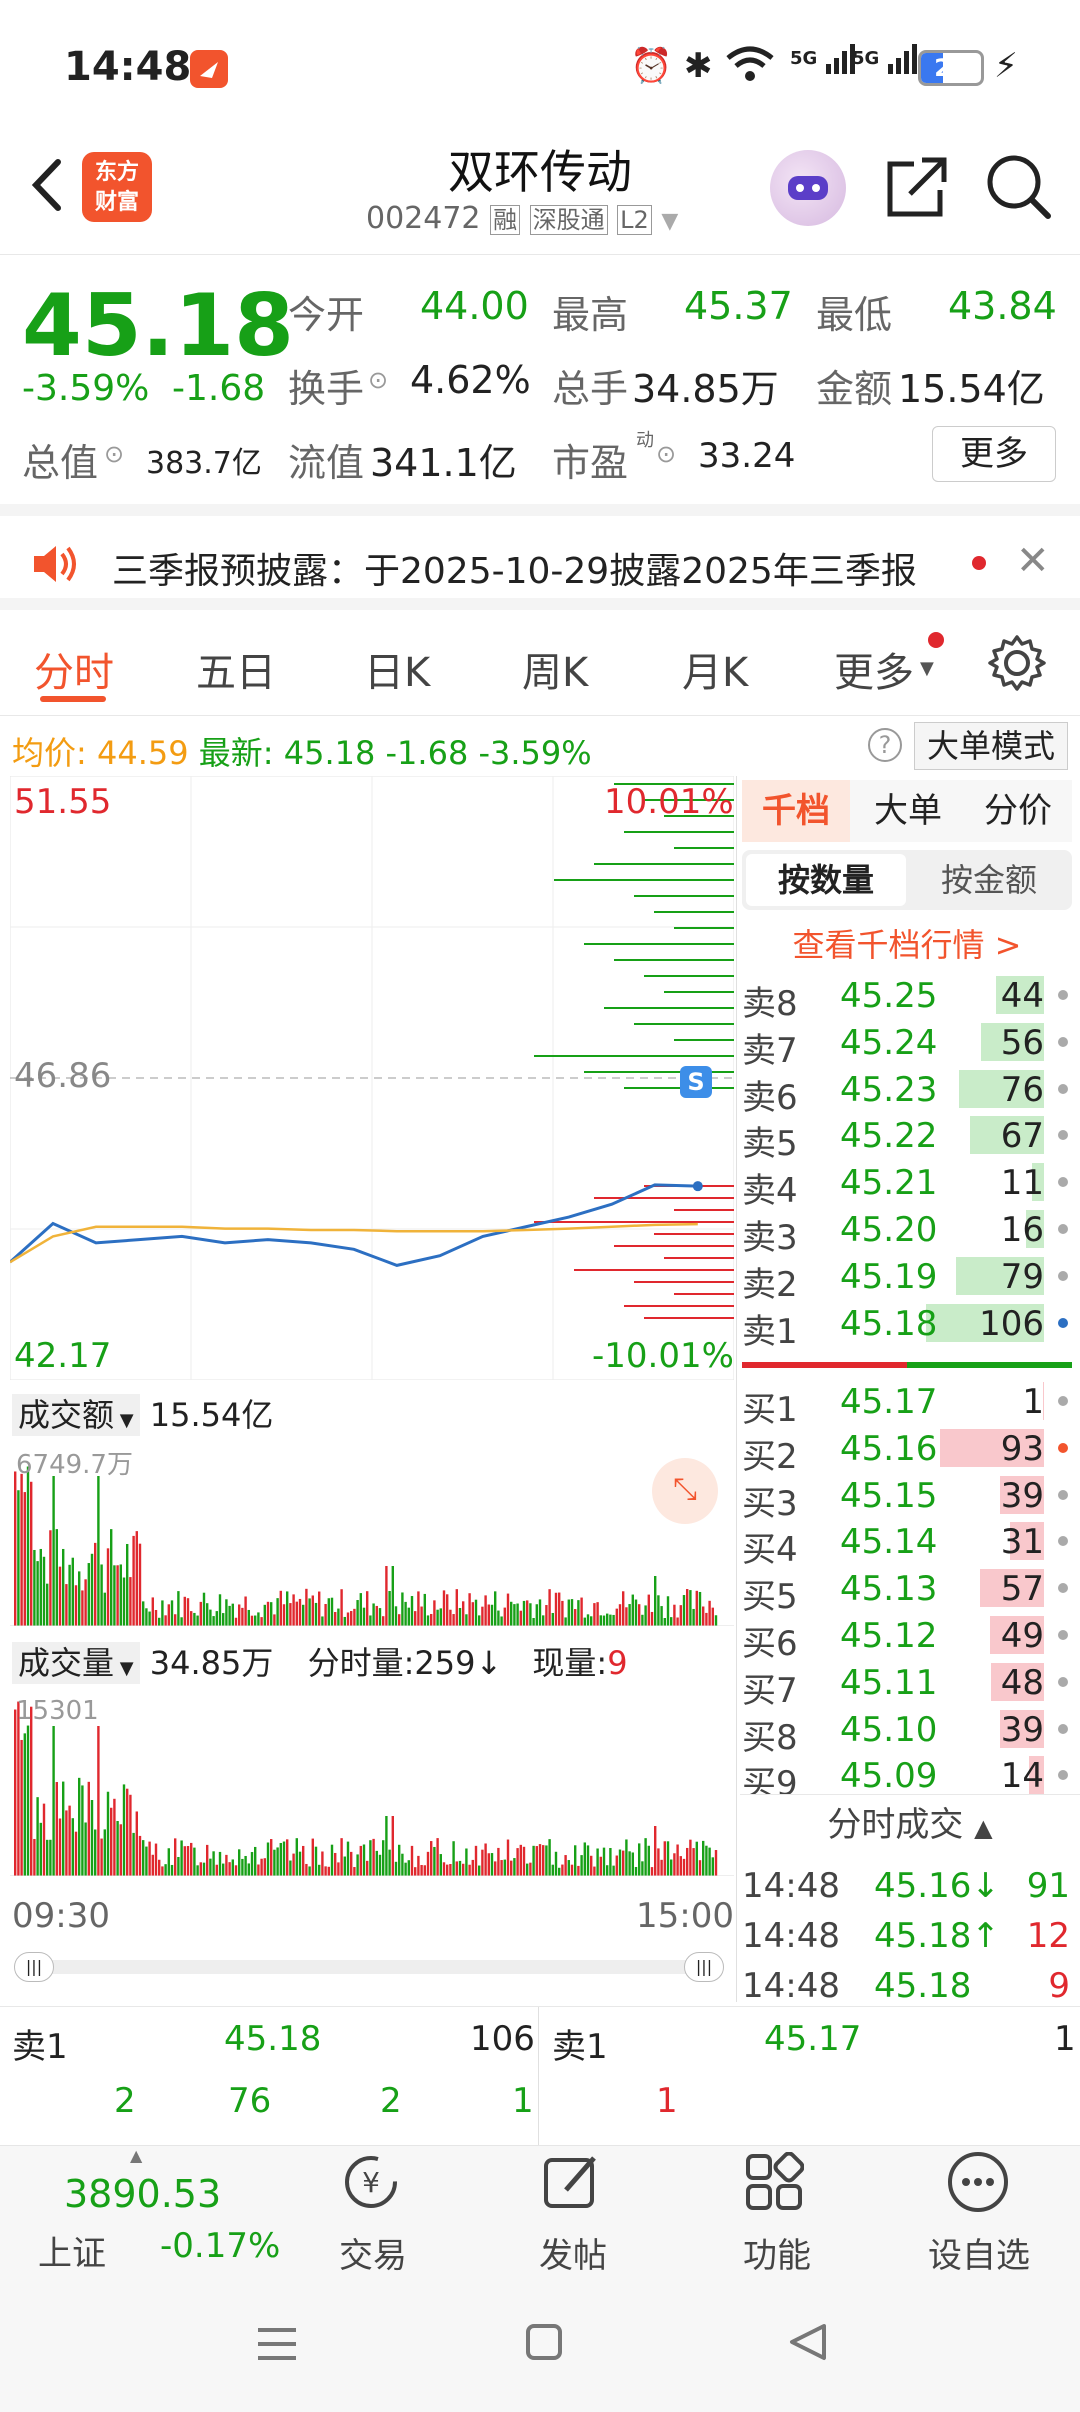 The height and width of the screenshot is (2412, 1080). I want to click on tab-depth: 千档, so click(796, 811).